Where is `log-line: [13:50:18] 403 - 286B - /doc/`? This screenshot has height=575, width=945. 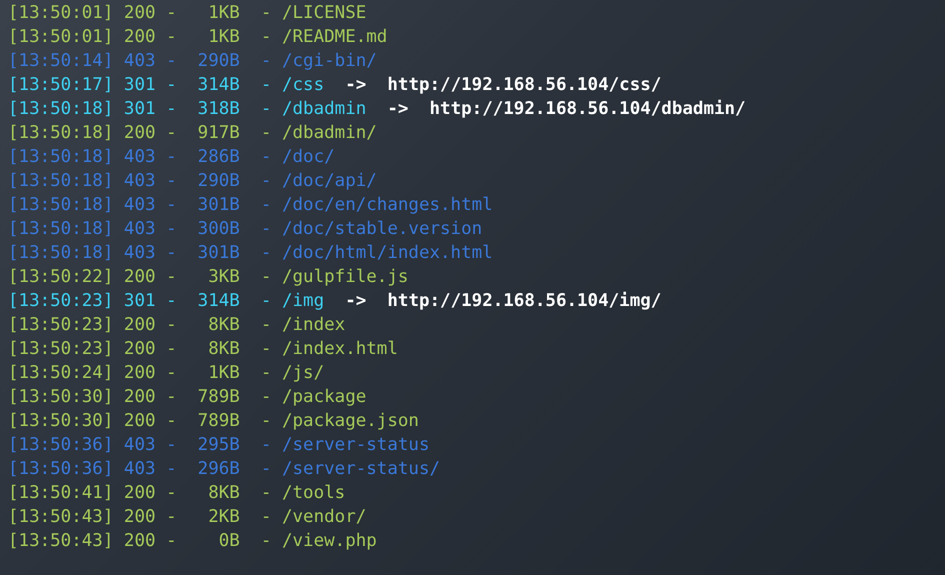 log-line: [13:50:18] 403 - 286B - /doc/ is located at coordinates (171, 157).